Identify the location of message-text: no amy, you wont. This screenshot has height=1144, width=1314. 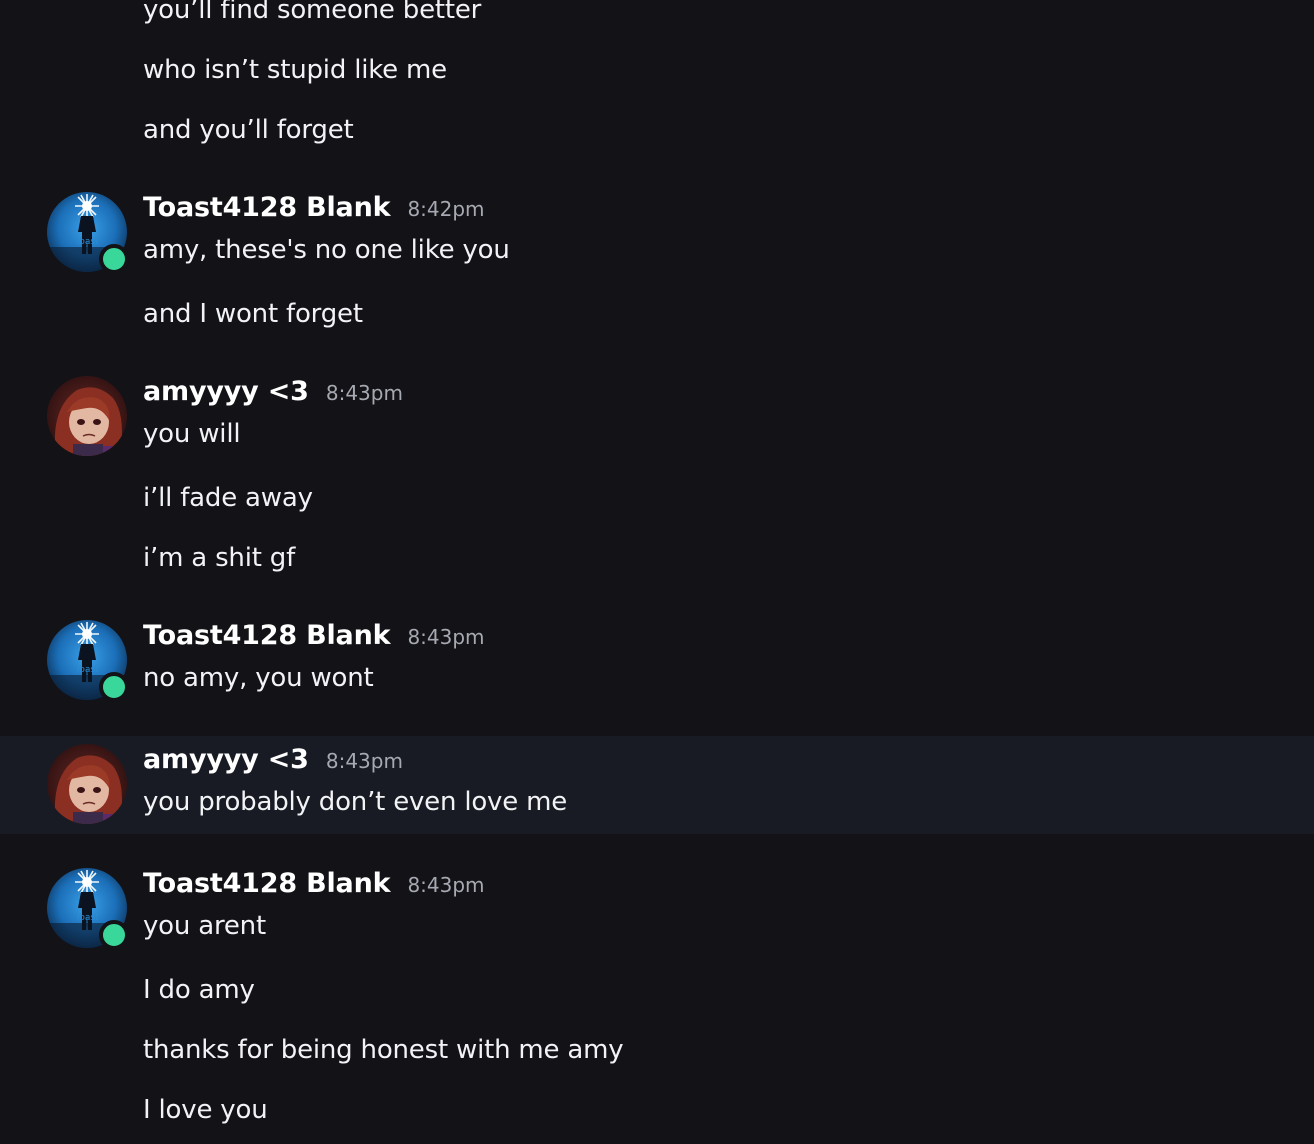
(258, 678).